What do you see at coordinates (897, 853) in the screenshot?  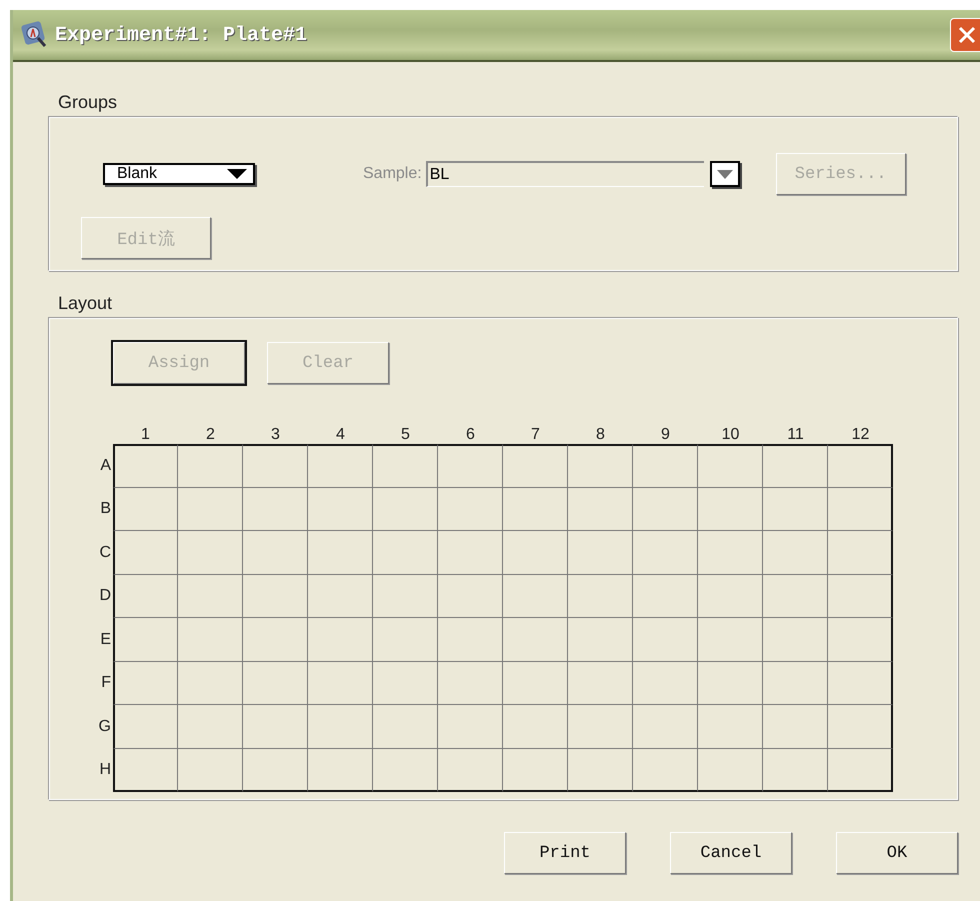 I see `dialog-button: OK` at bounding box center [897, 853].